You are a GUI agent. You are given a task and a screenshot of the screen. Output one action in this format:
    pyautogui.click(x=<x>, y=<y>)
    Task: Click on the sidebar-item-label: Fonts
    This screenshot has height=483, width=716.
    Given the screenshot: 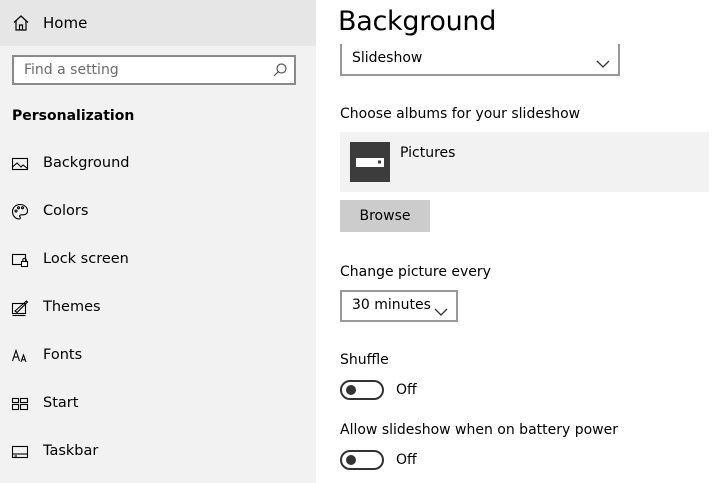 What is the action you would take?
    pyautogui.click(x=63, y=355)
    